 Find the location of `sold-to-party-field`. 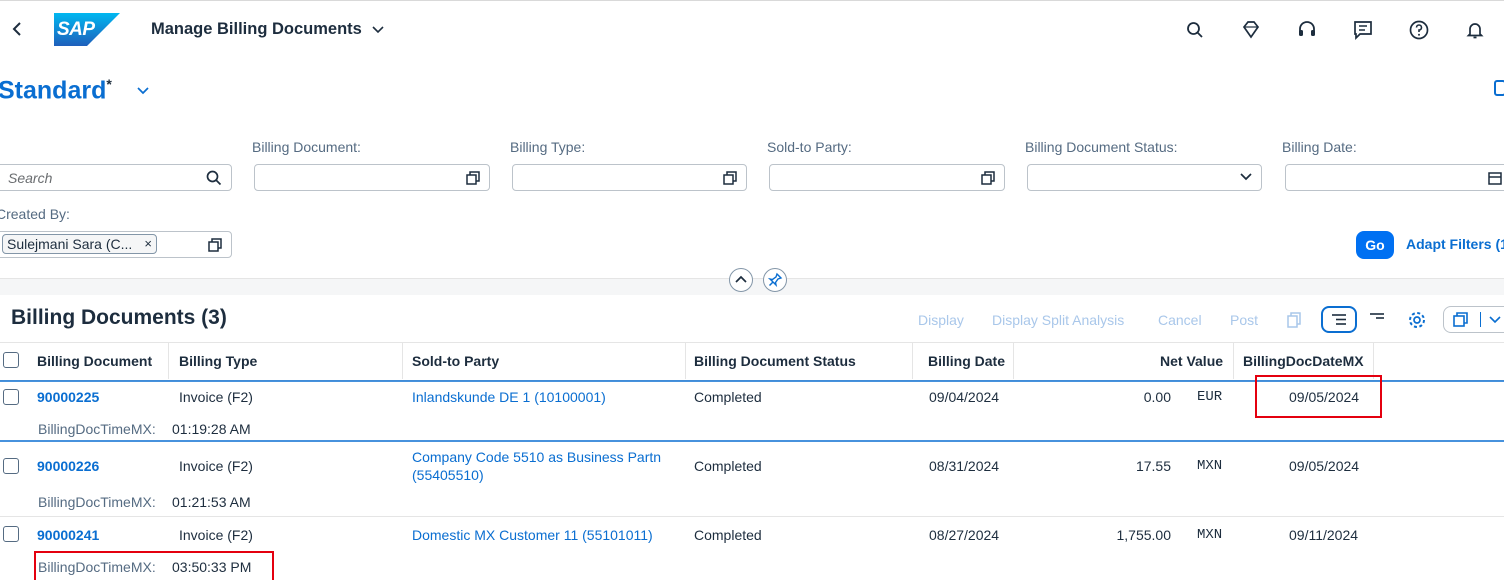

sold-to-party-field is located at coordinates (887, 177).